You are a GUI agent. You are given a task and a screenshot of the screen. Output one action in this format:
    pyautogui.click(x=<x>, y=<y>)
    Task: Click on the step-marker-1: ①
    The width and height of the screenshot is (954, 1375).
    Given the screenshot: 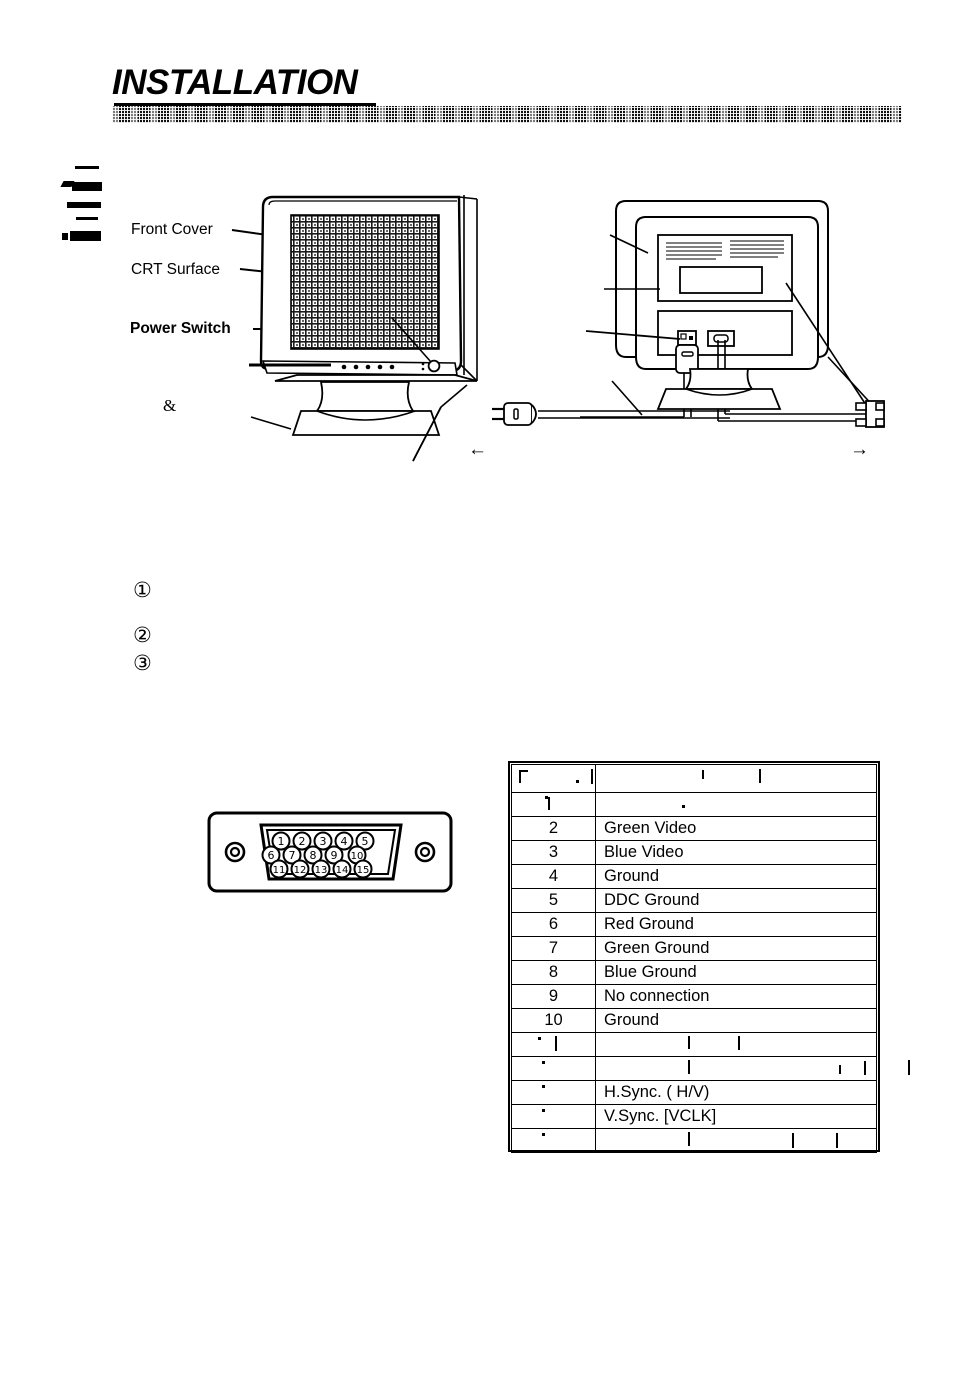 What is the action you would take?
    pyautogui.click(x=142, y=590)
    